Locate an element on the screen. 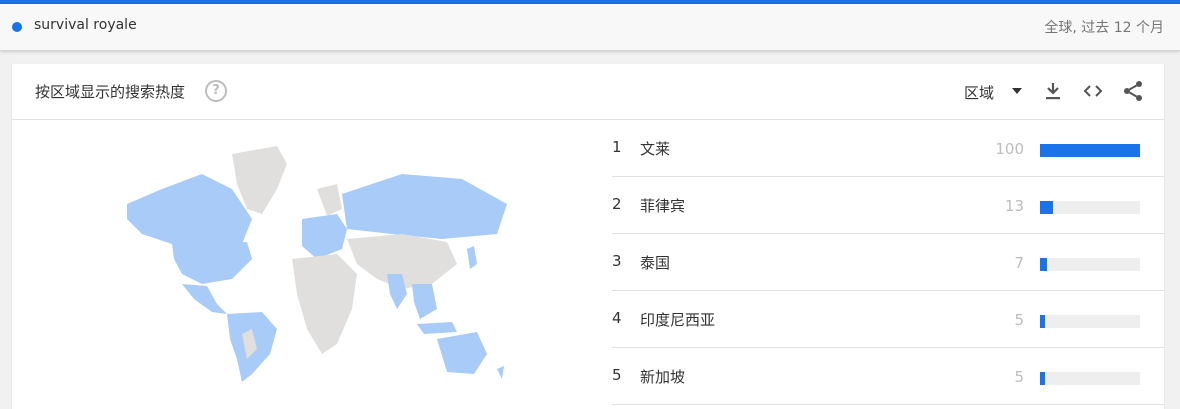  rank-number: 1 is located at coordinates (617, 147).